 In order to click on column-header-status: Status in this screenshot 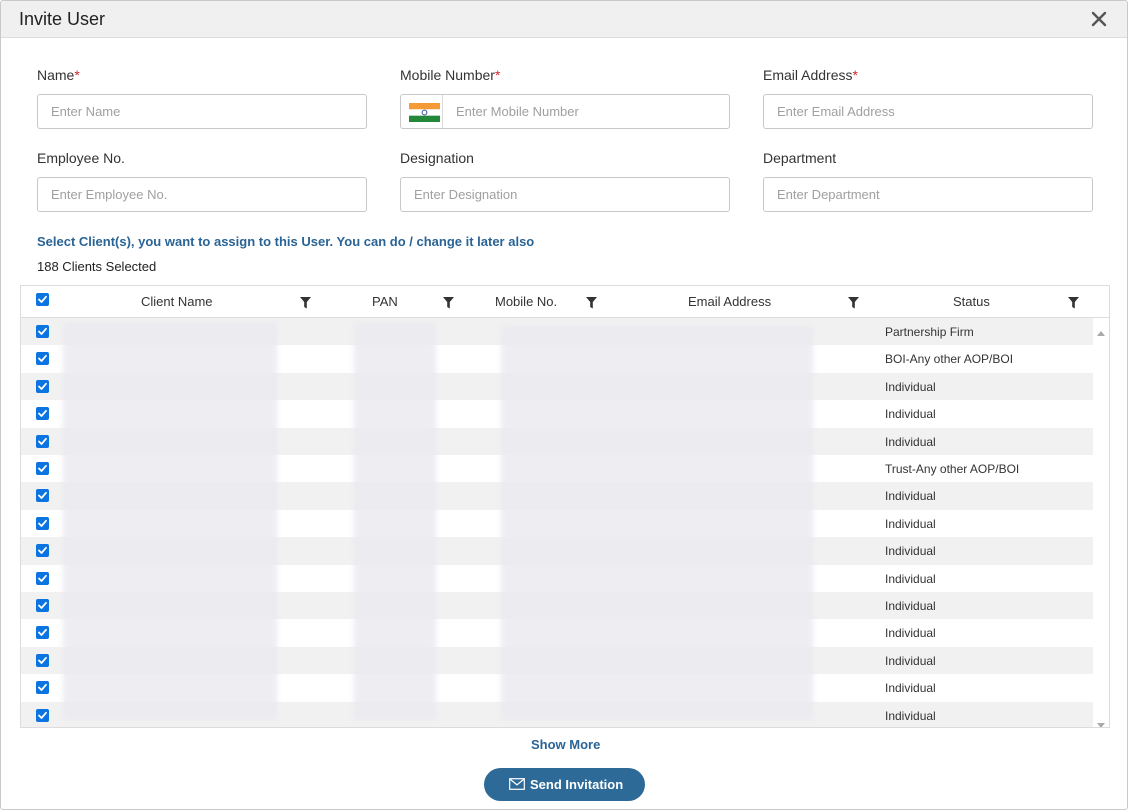, I will do `click(971, 301)`.